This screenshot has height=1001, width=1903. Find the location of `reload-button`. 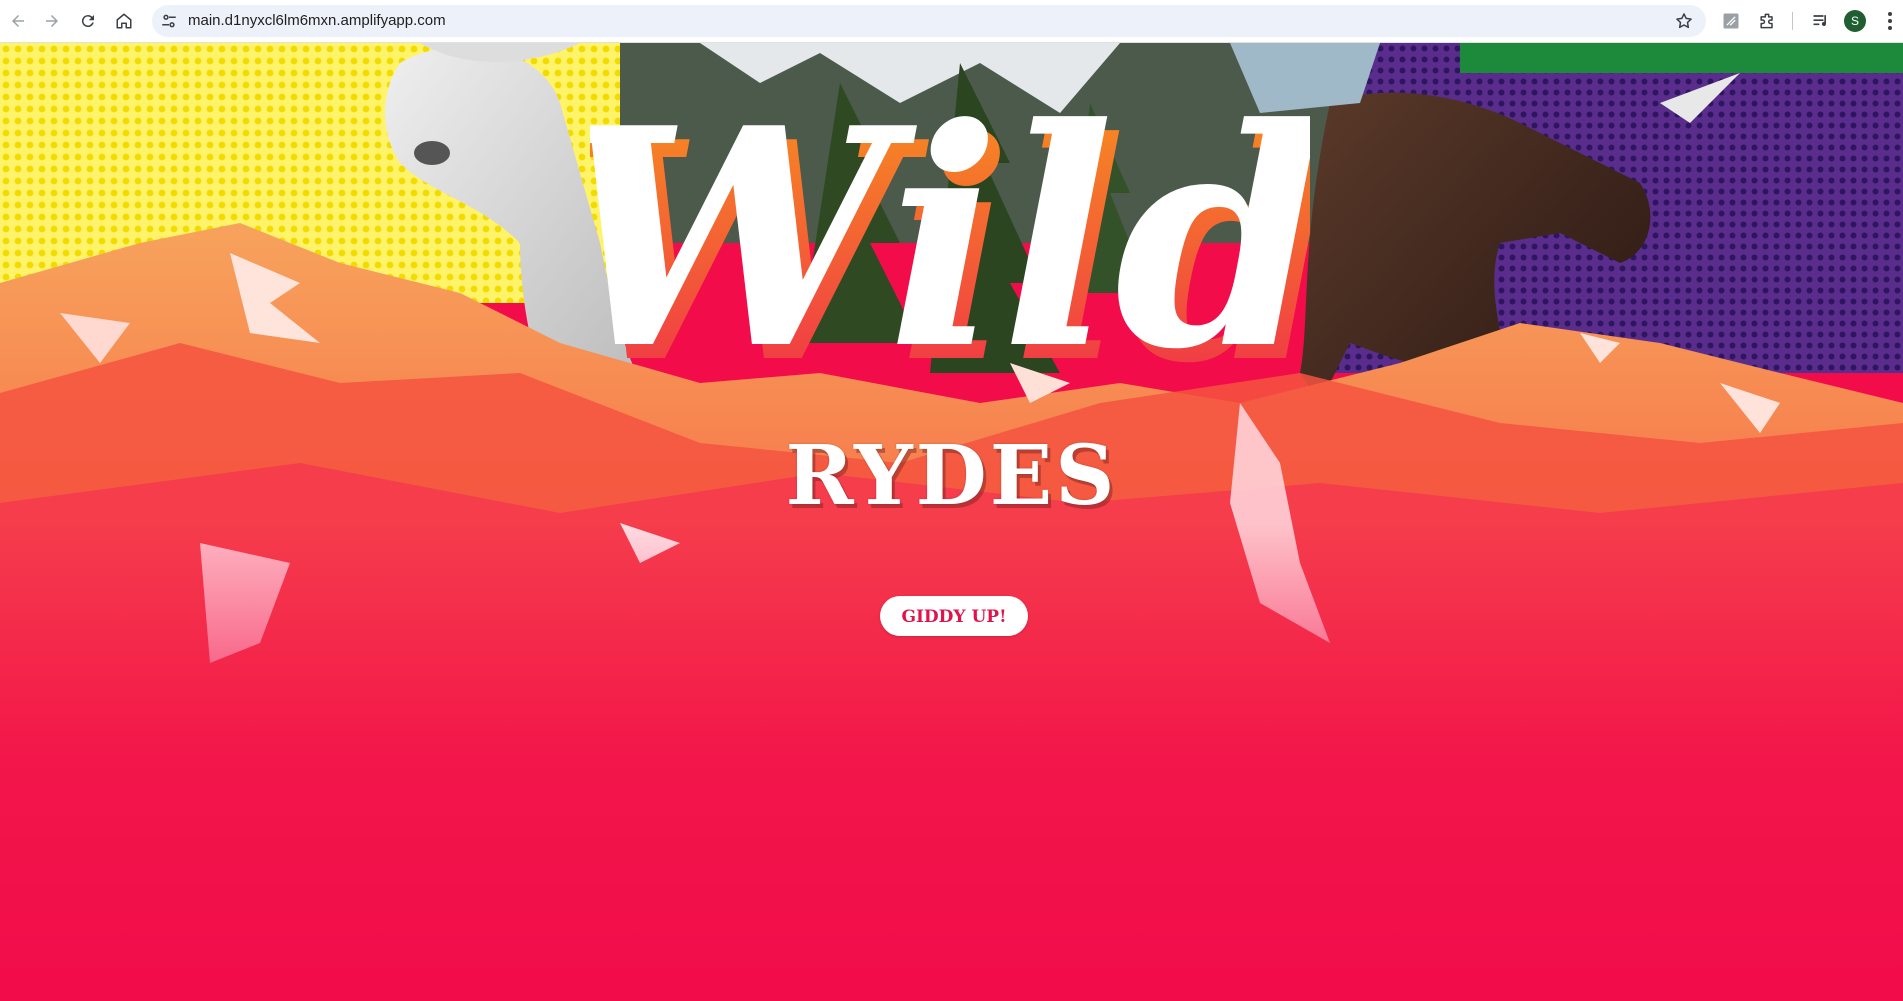

reload-button is located at coordinates (88, 21).